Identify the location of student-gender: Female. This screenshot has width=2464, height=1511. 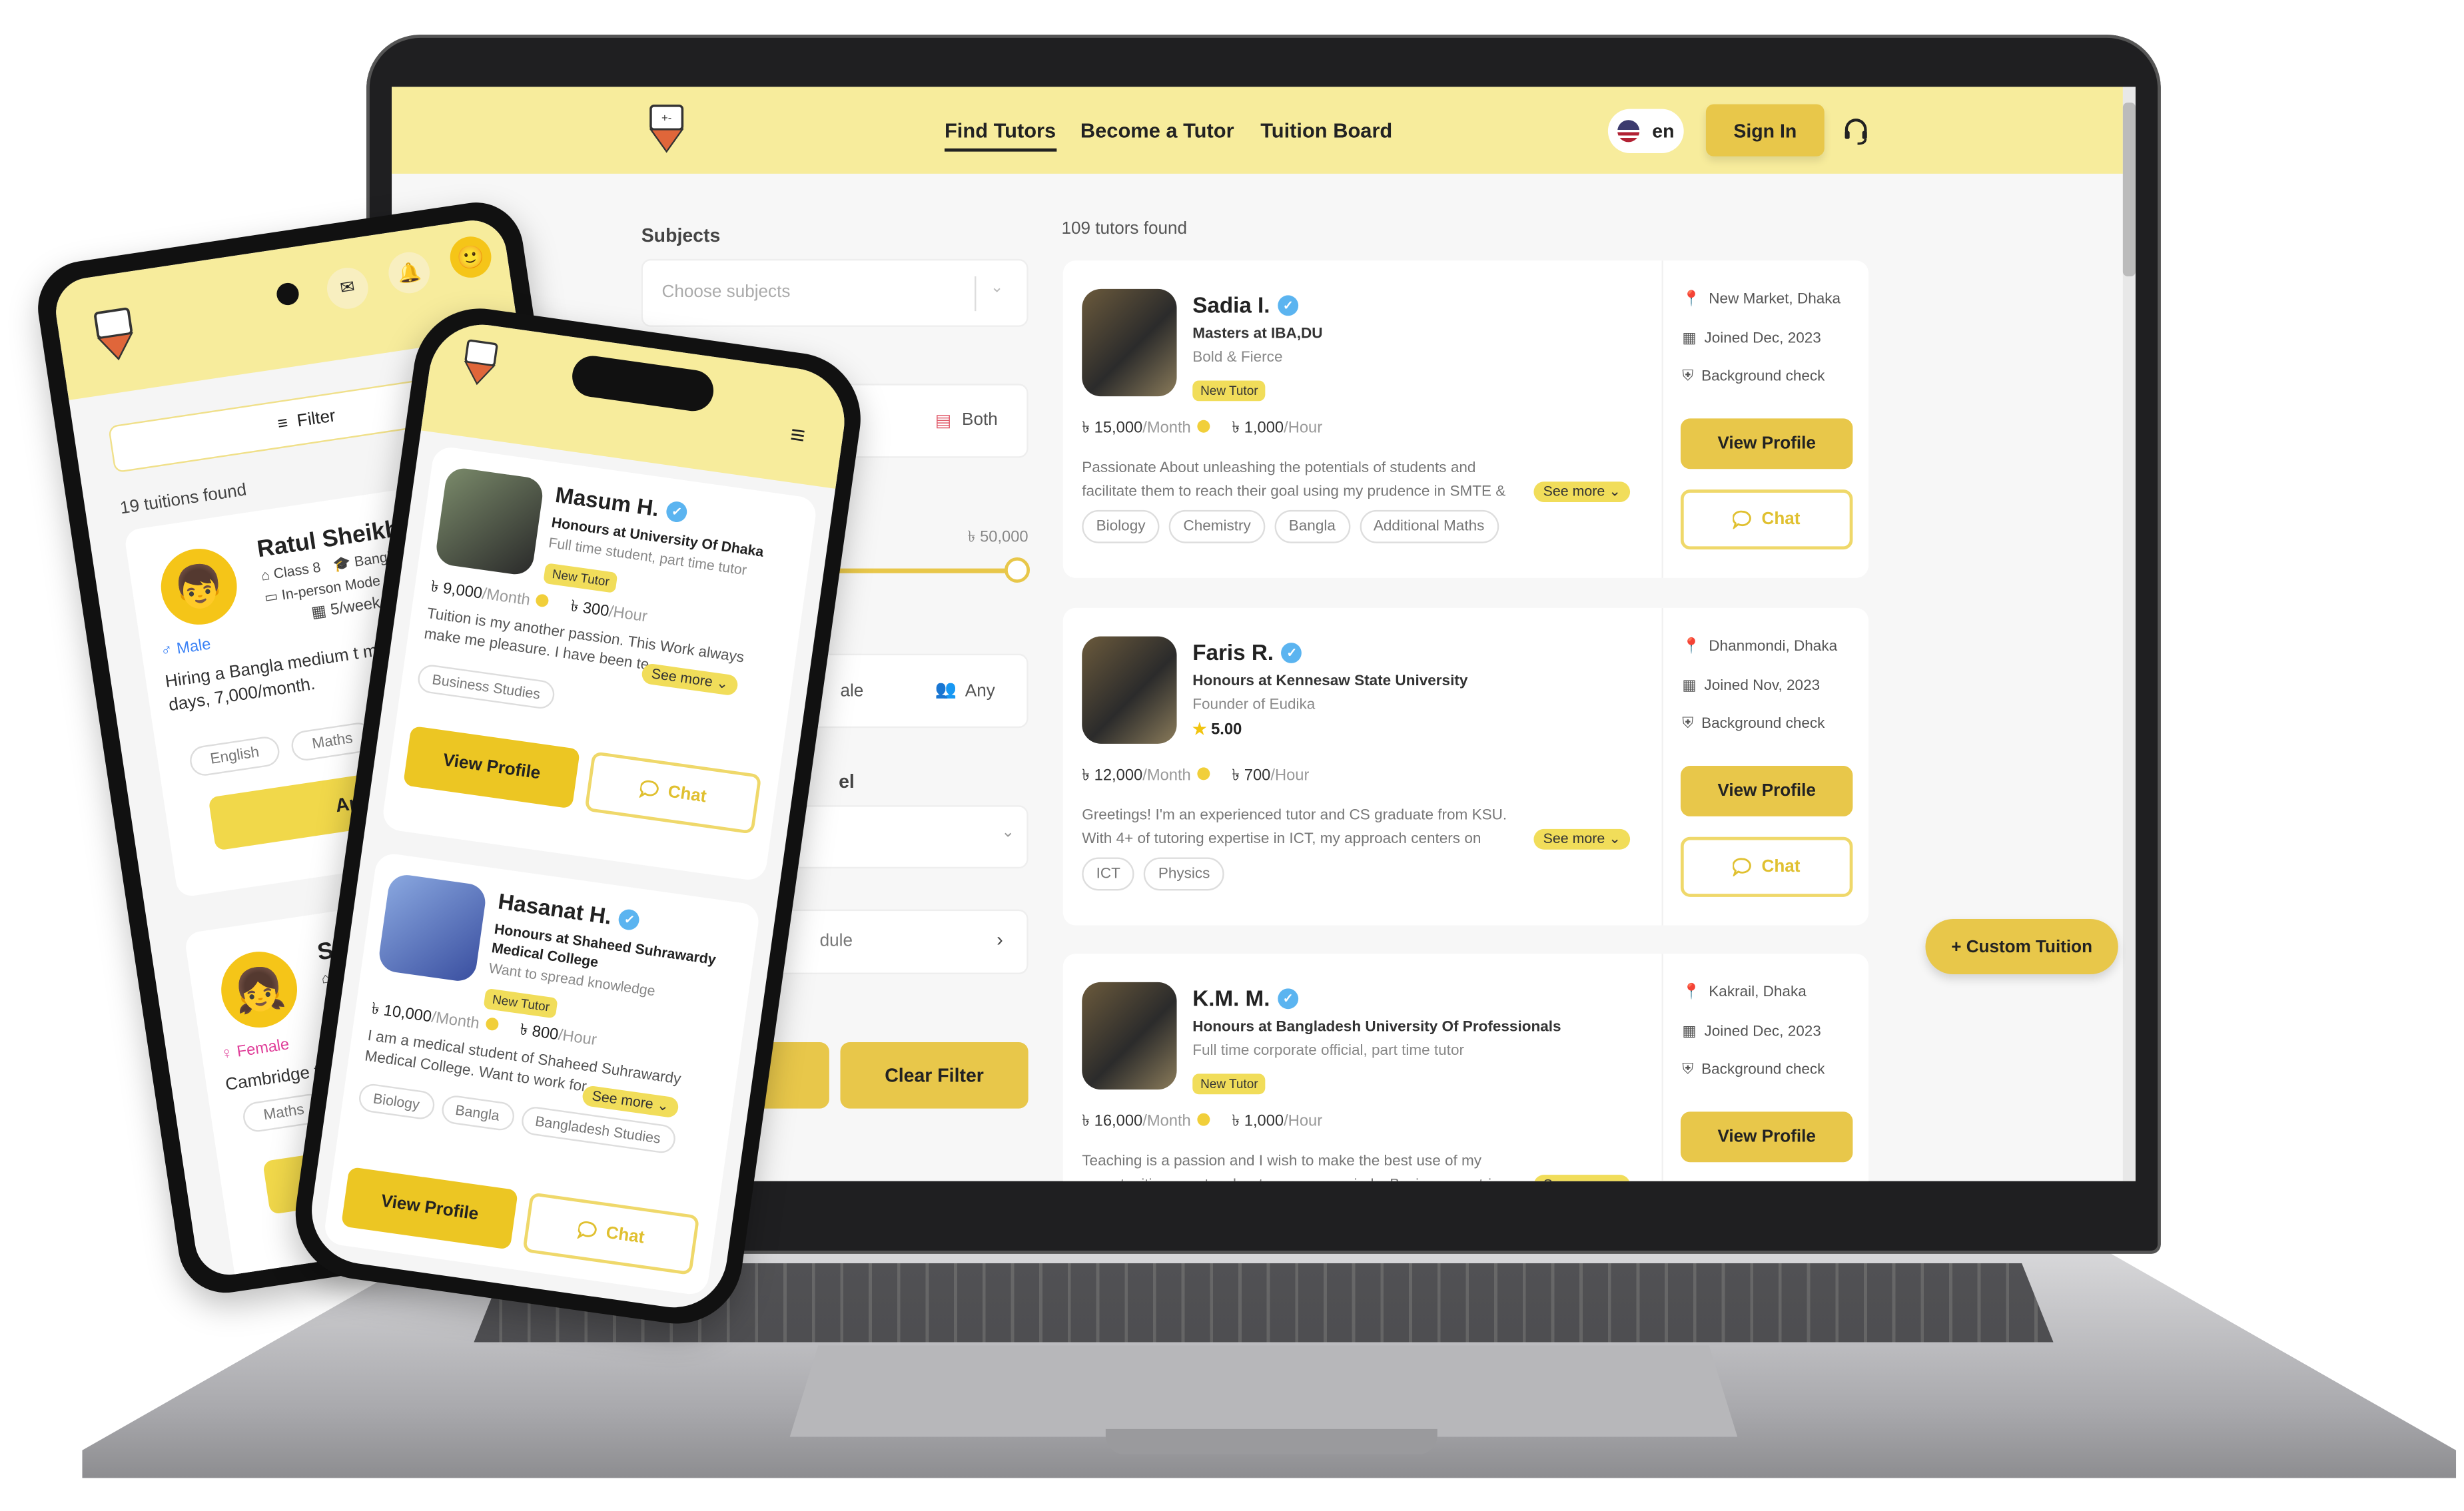
(263, 1048).